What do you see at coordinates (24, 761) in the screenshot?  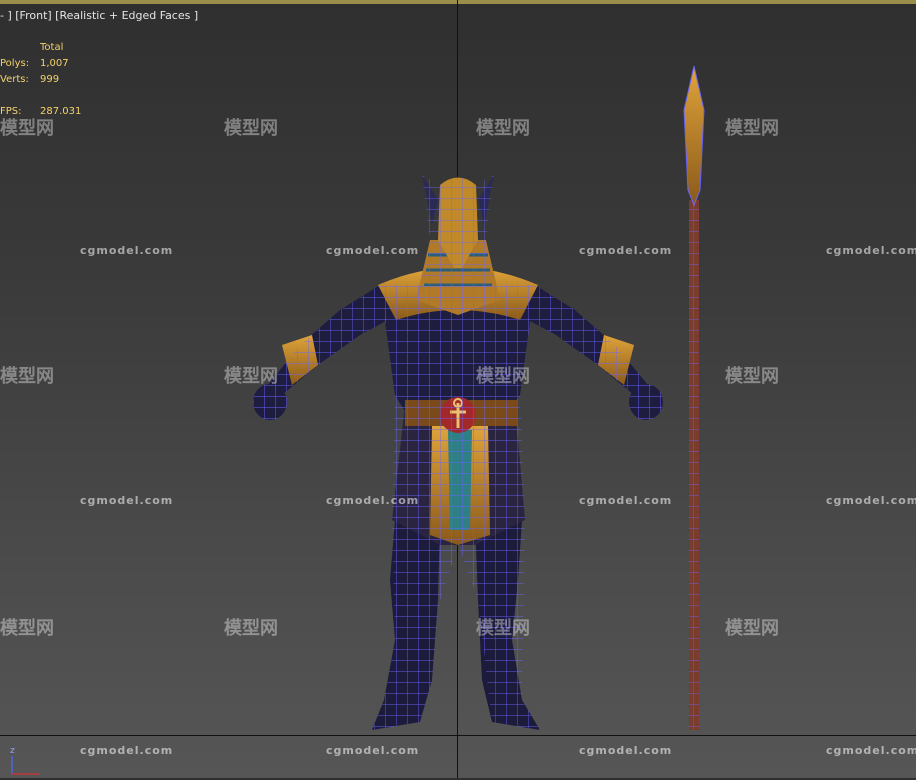 I see `axis-gizmo: z` at bounding box center [24, 761].